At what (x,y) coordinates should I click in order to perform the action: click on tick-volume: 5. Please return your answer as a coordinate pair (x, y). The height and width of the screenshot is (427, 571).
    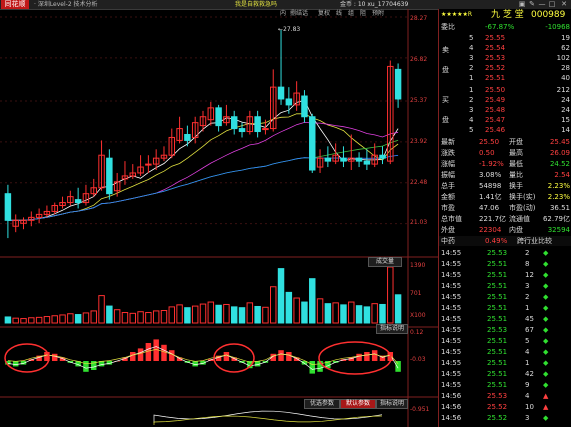
    Looking at the image, I should click on (527, 341).